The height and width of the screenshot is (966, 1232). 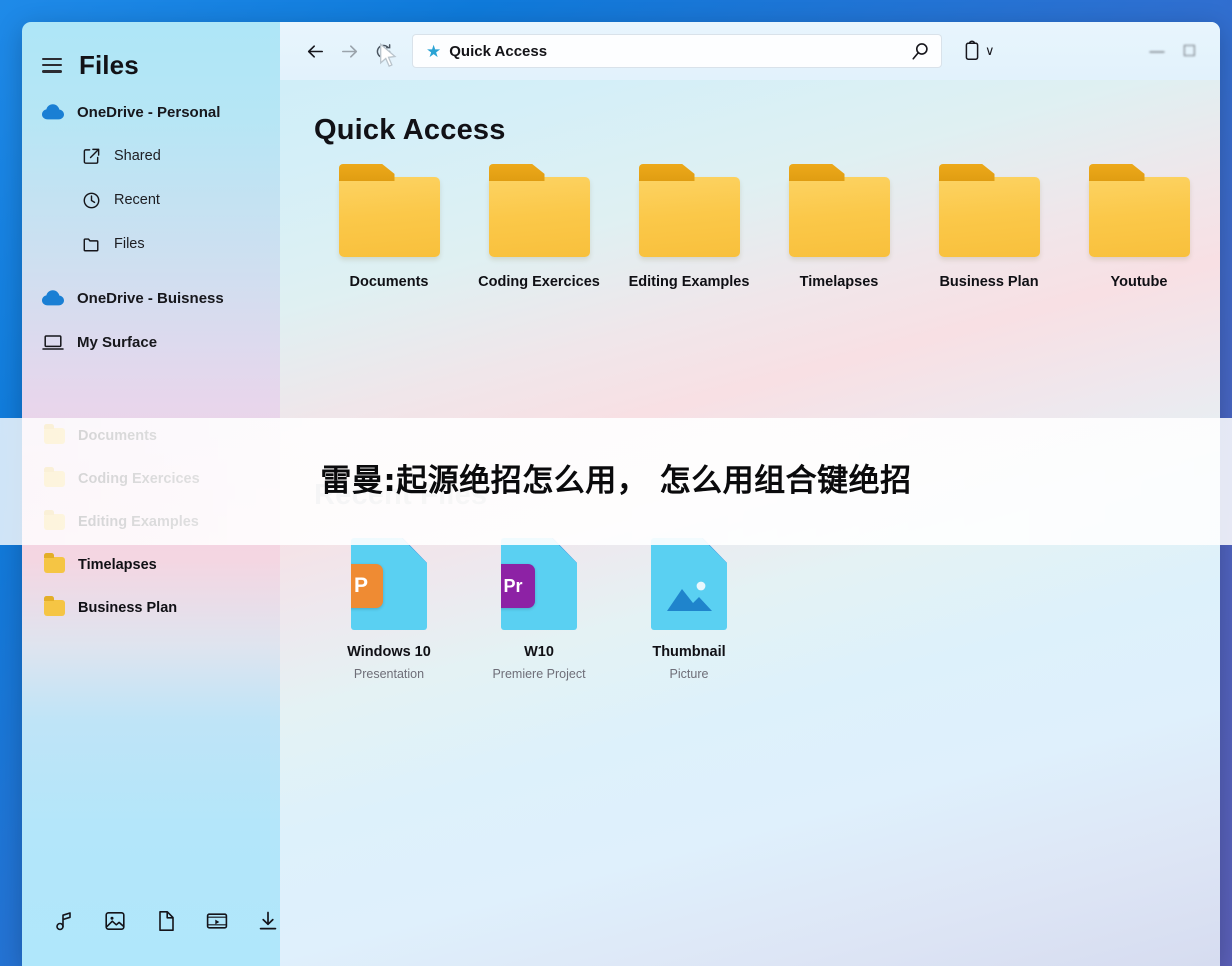 I want to click on sidebar-item-label: OneDrive - Buisness, so click(x=150, y=298).